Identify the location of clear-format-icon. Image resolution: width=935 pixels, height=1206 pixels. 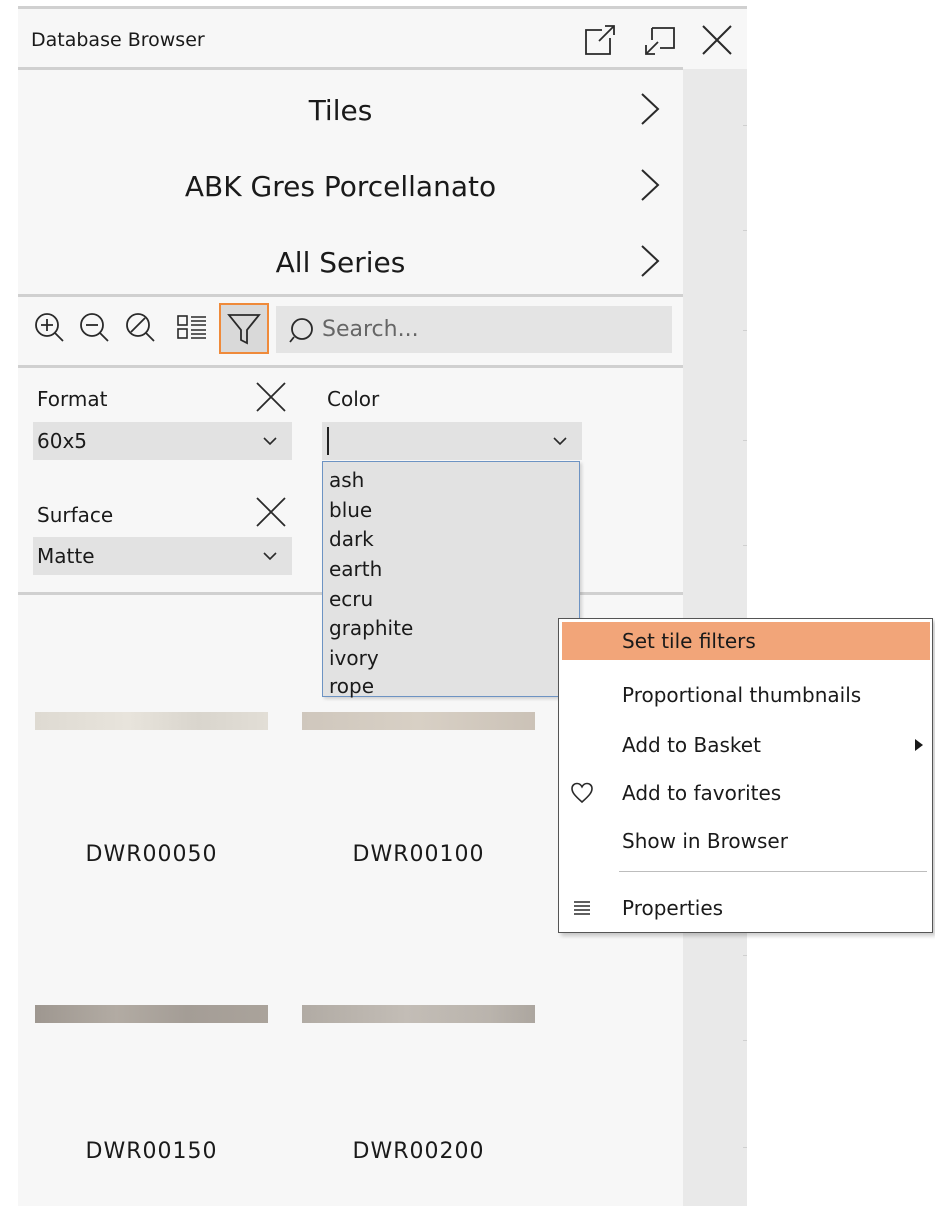
(271, 397).